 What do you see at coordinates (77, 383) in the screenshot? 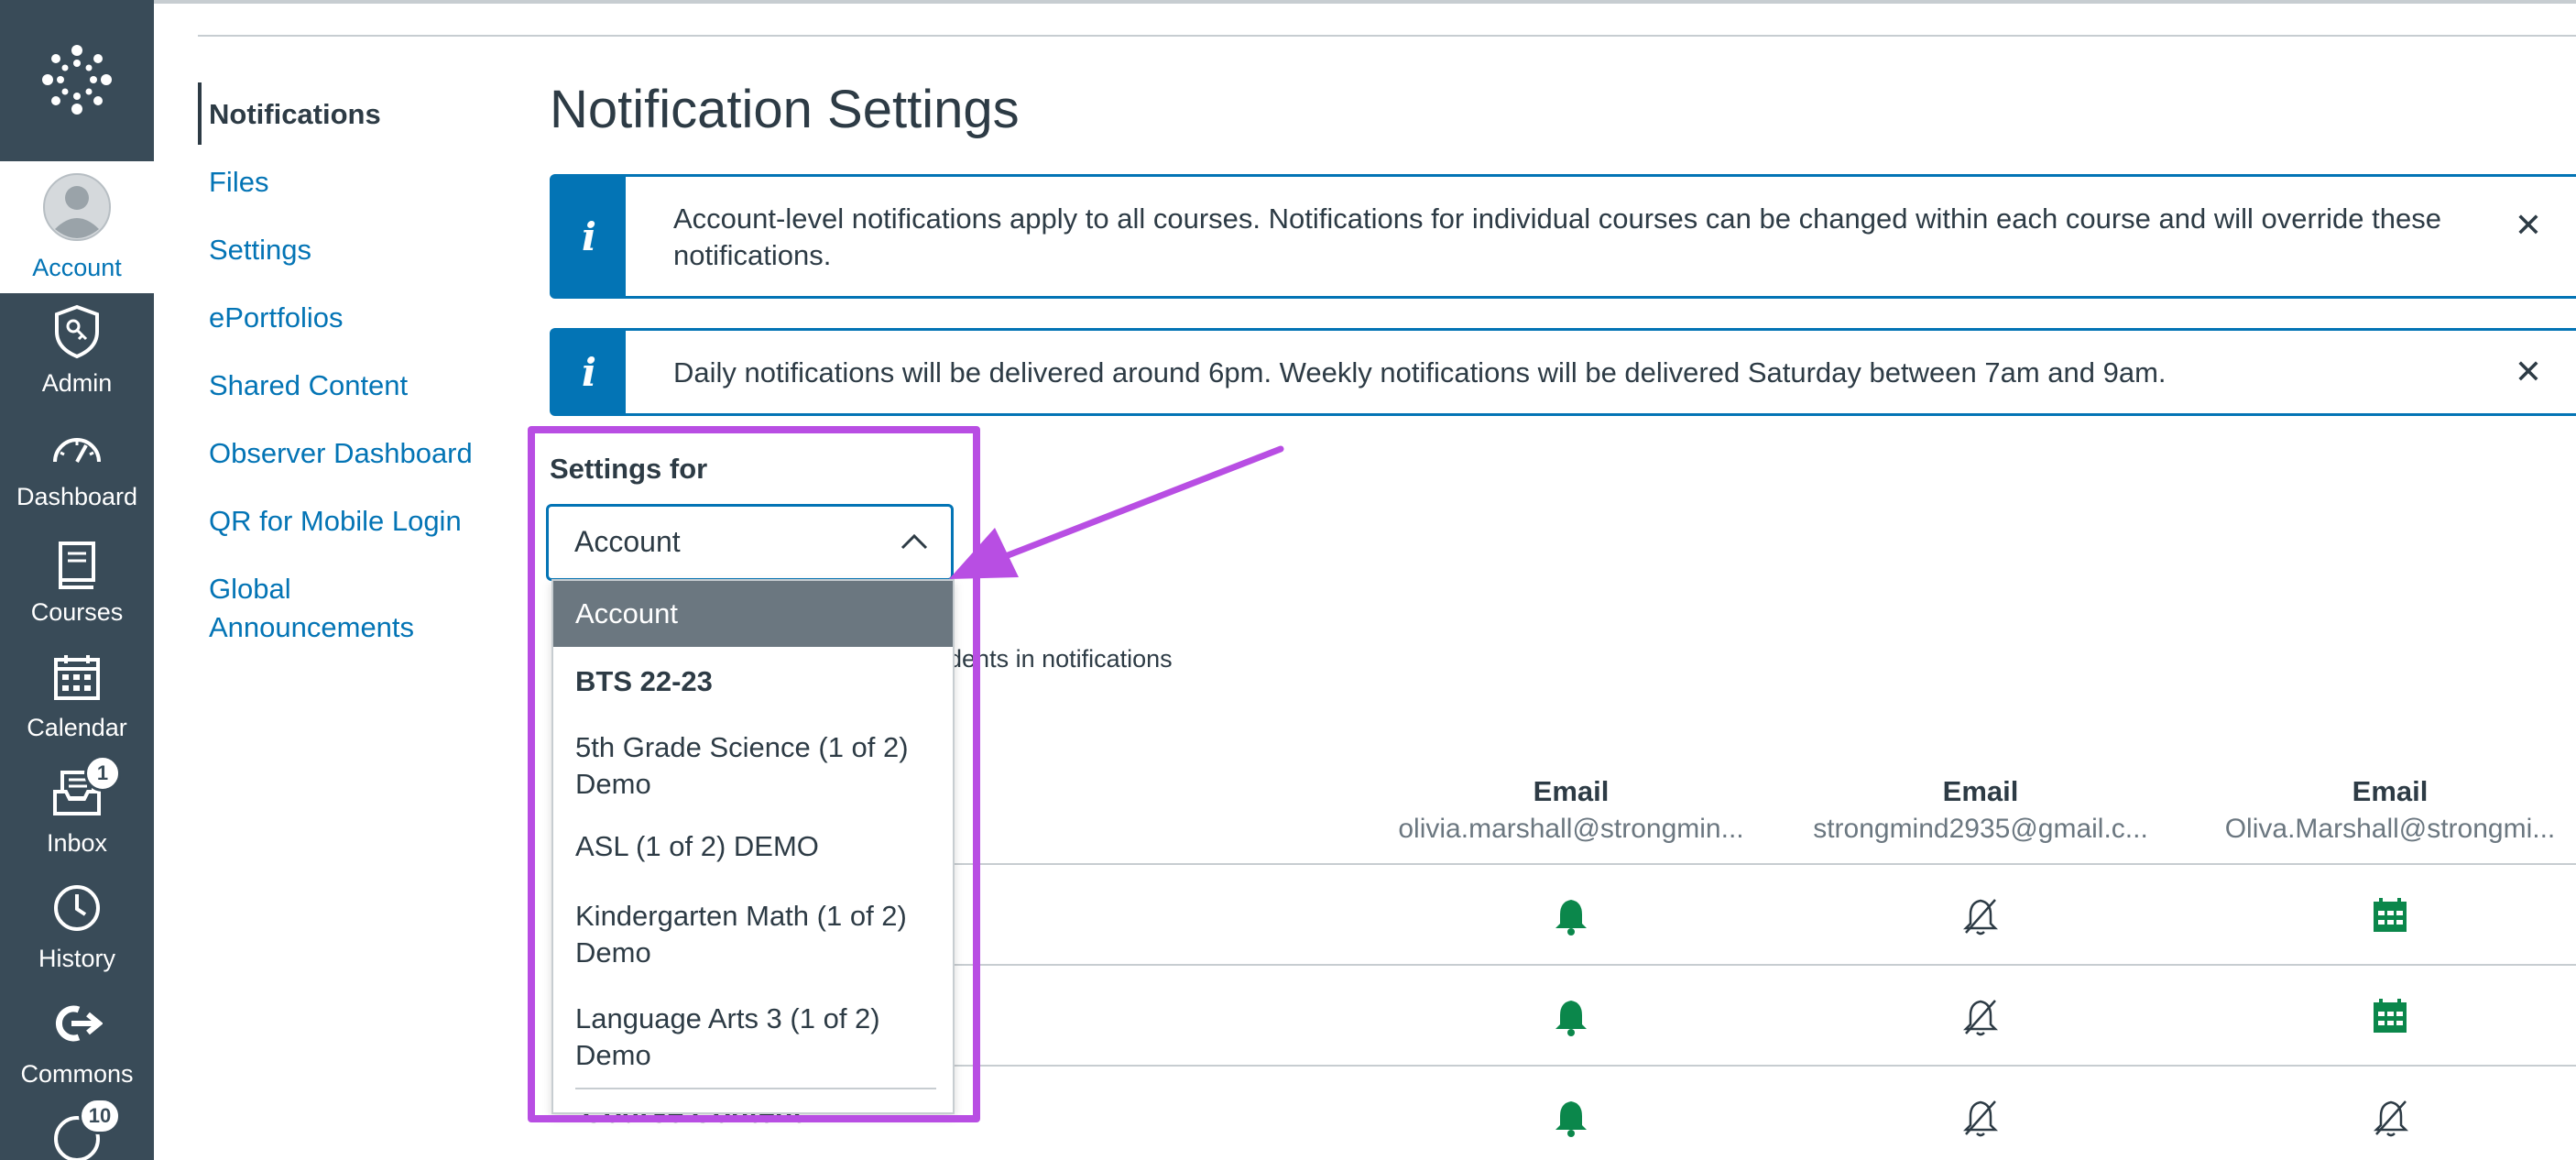
I see `nav-admin-label: Admin` at bounding box center [77, 383].